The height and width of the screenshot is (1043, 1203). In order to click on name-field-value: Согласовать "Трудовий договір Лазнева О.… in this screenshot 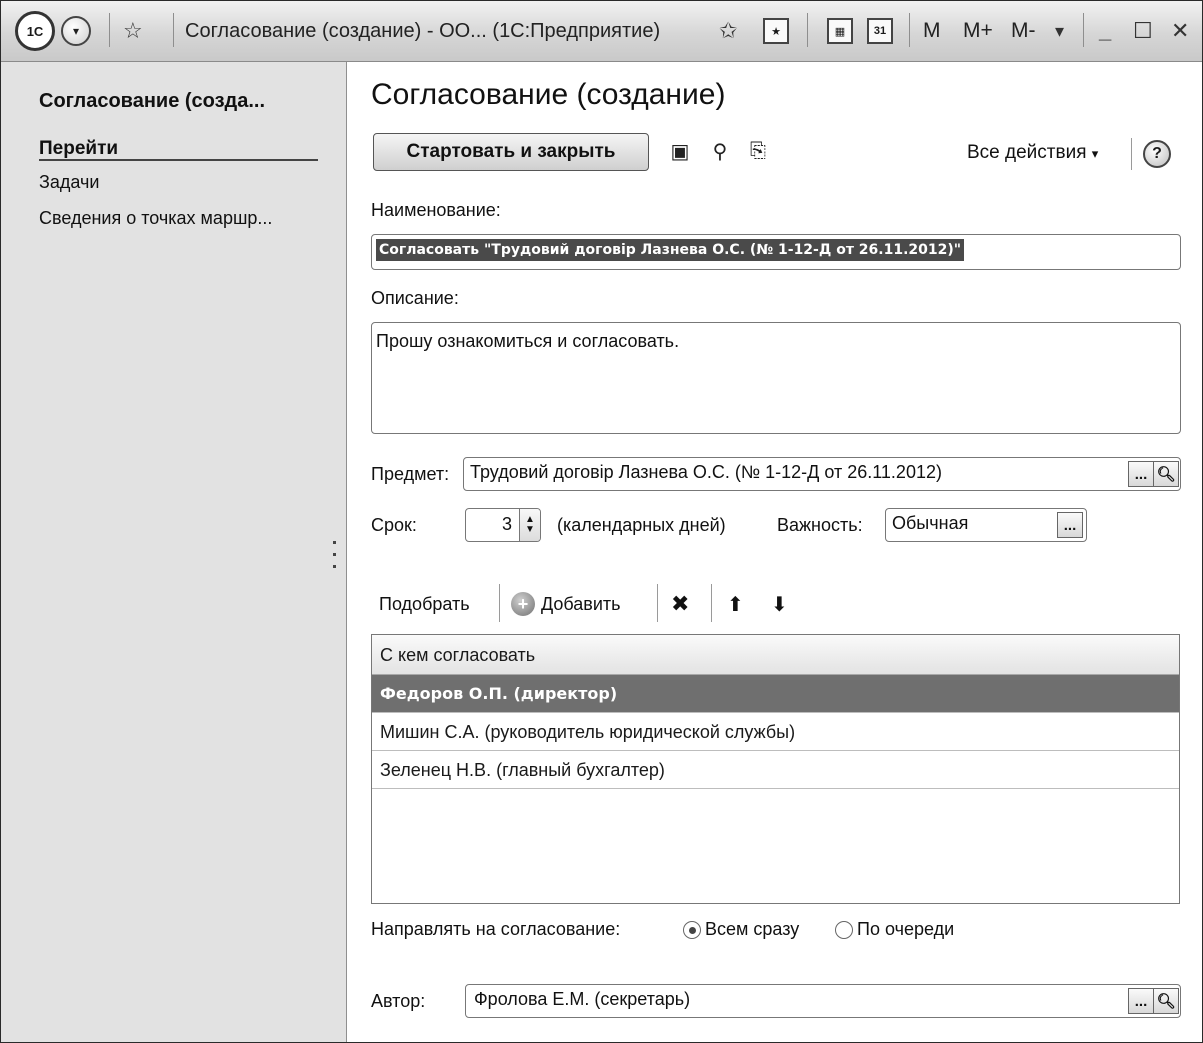, I will do `click(670, 250)`.